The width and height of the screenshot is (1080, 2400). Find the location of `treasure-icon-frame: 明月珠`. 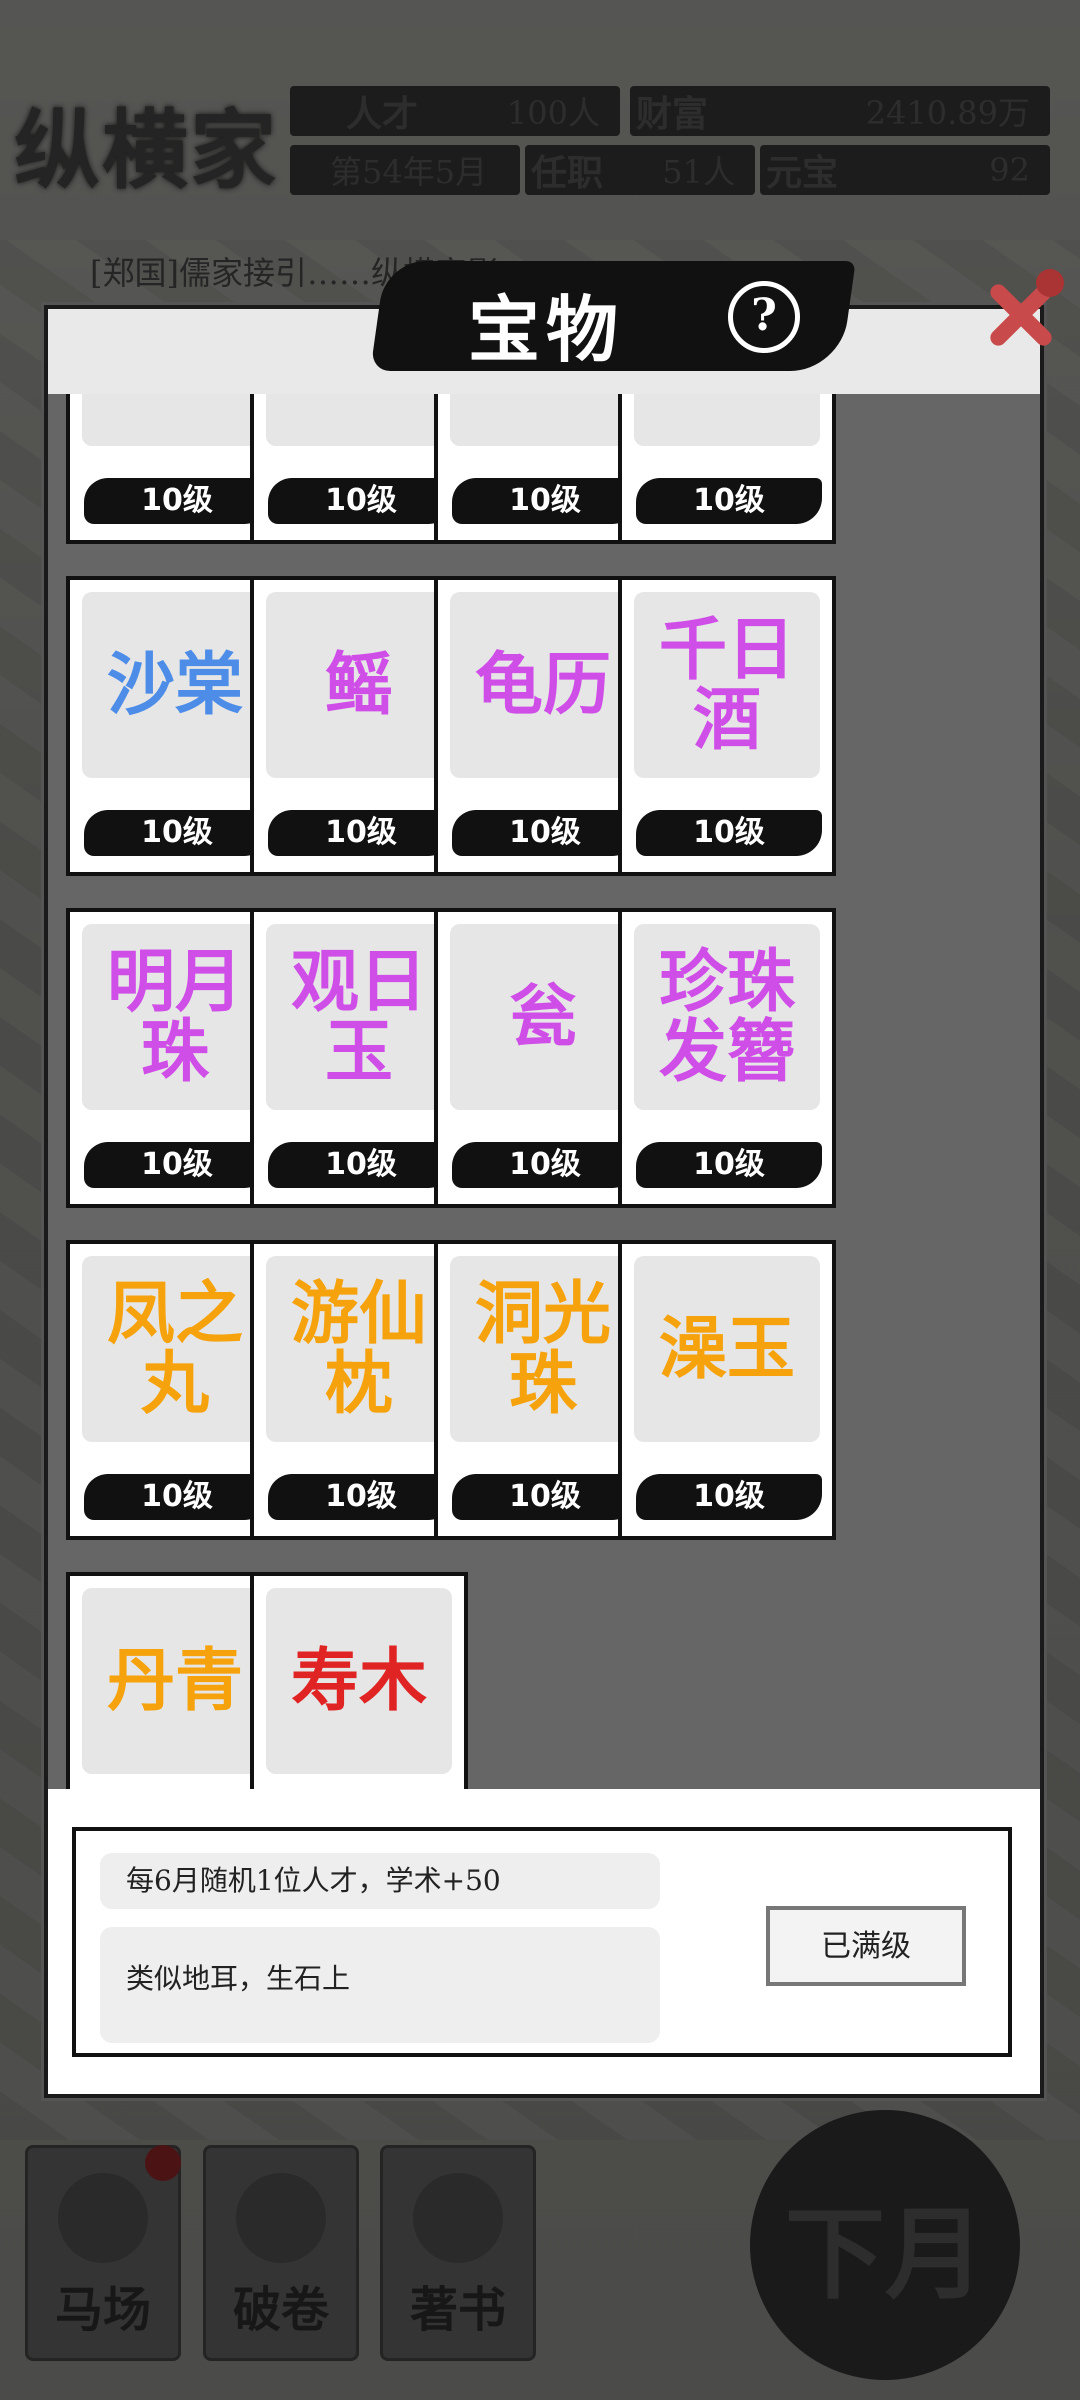

treasure-icon-frame: 明月珠 is located at coordinates (175, 1017).